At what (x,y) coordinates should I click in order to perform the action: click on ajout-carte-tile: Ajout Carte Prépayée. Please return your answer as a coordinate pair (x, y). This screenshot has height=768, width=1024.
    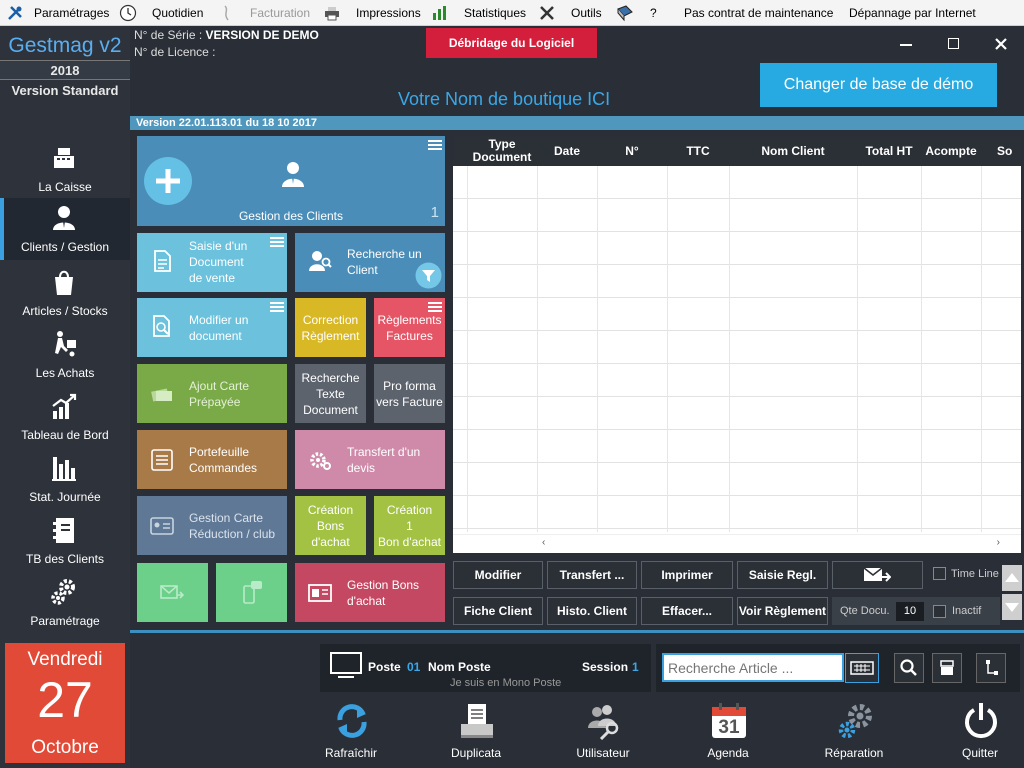
    Looking at the image, I should click on (212, 393).